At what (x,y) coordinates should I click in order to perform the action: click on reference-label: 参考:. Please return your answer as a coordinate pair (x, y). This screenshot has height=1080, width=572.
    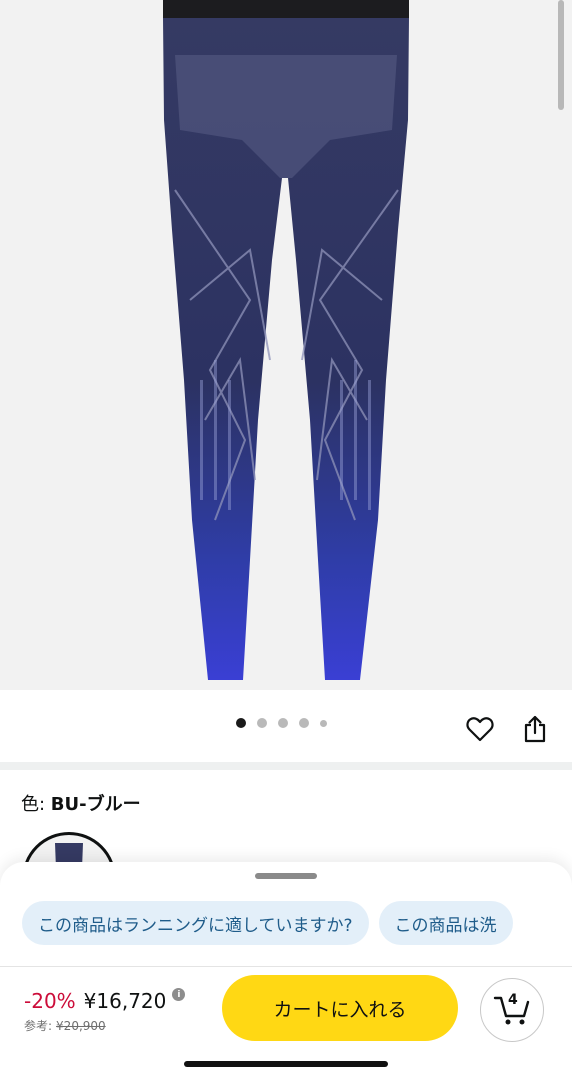
    Looking at the image, I should click on (38, 1026).